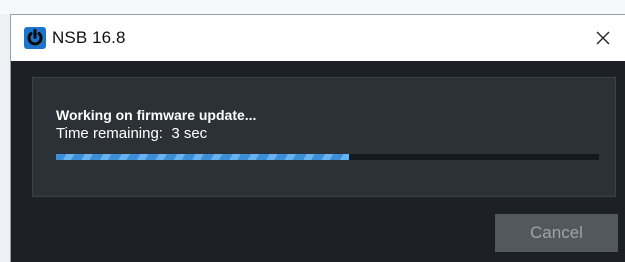  I want to click on nsb-power-icon, so click(35, 38).